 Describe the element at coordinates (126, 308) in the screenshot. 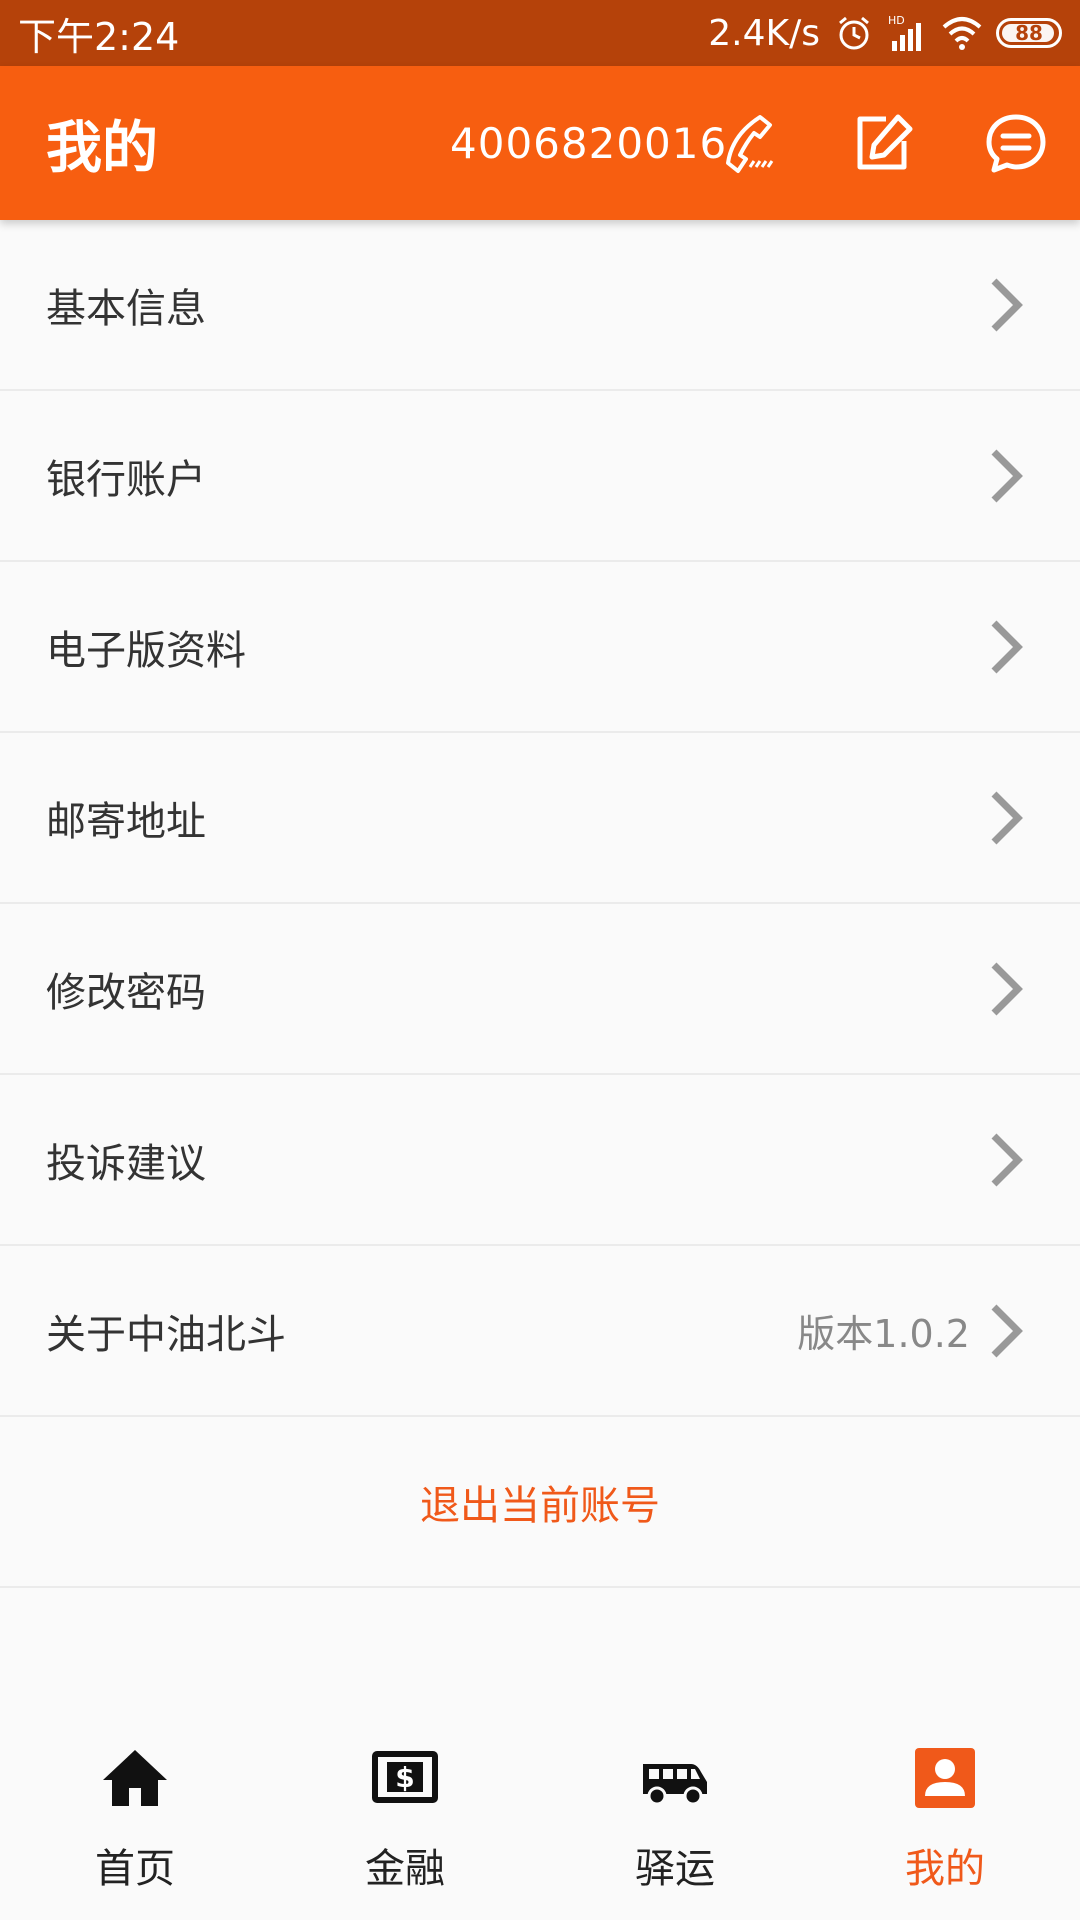

I see `menu-item-label: 基本信息` at that location.